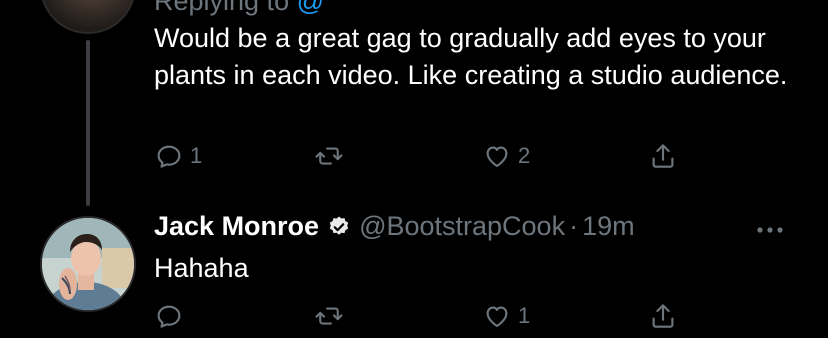 Image resolution: width=828 pixels, height=338 pixels. I want to click on thread-line, so click(88, 123).